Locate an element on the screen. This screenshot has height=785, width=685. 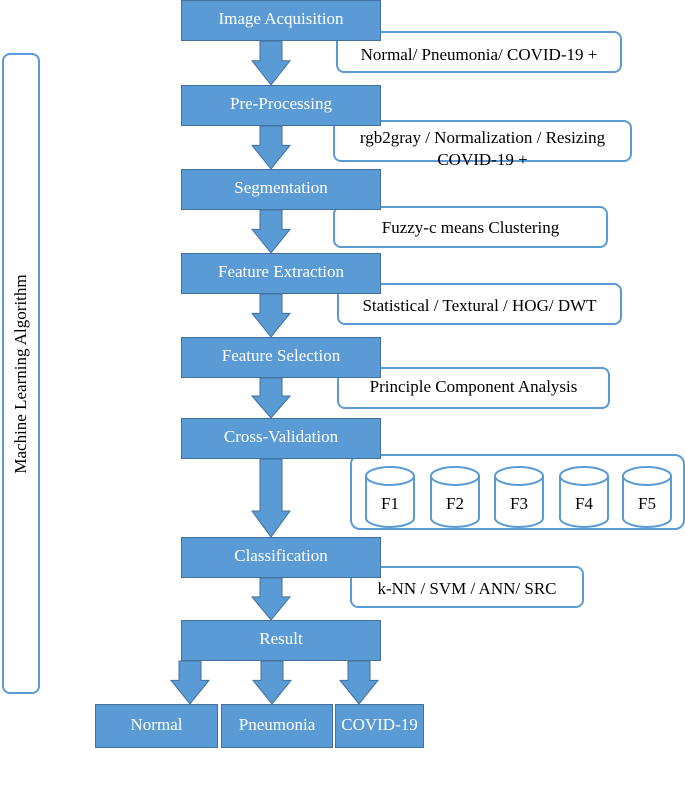
step-pre-processing: Pre-Processing is located at coordinates (281, 105).